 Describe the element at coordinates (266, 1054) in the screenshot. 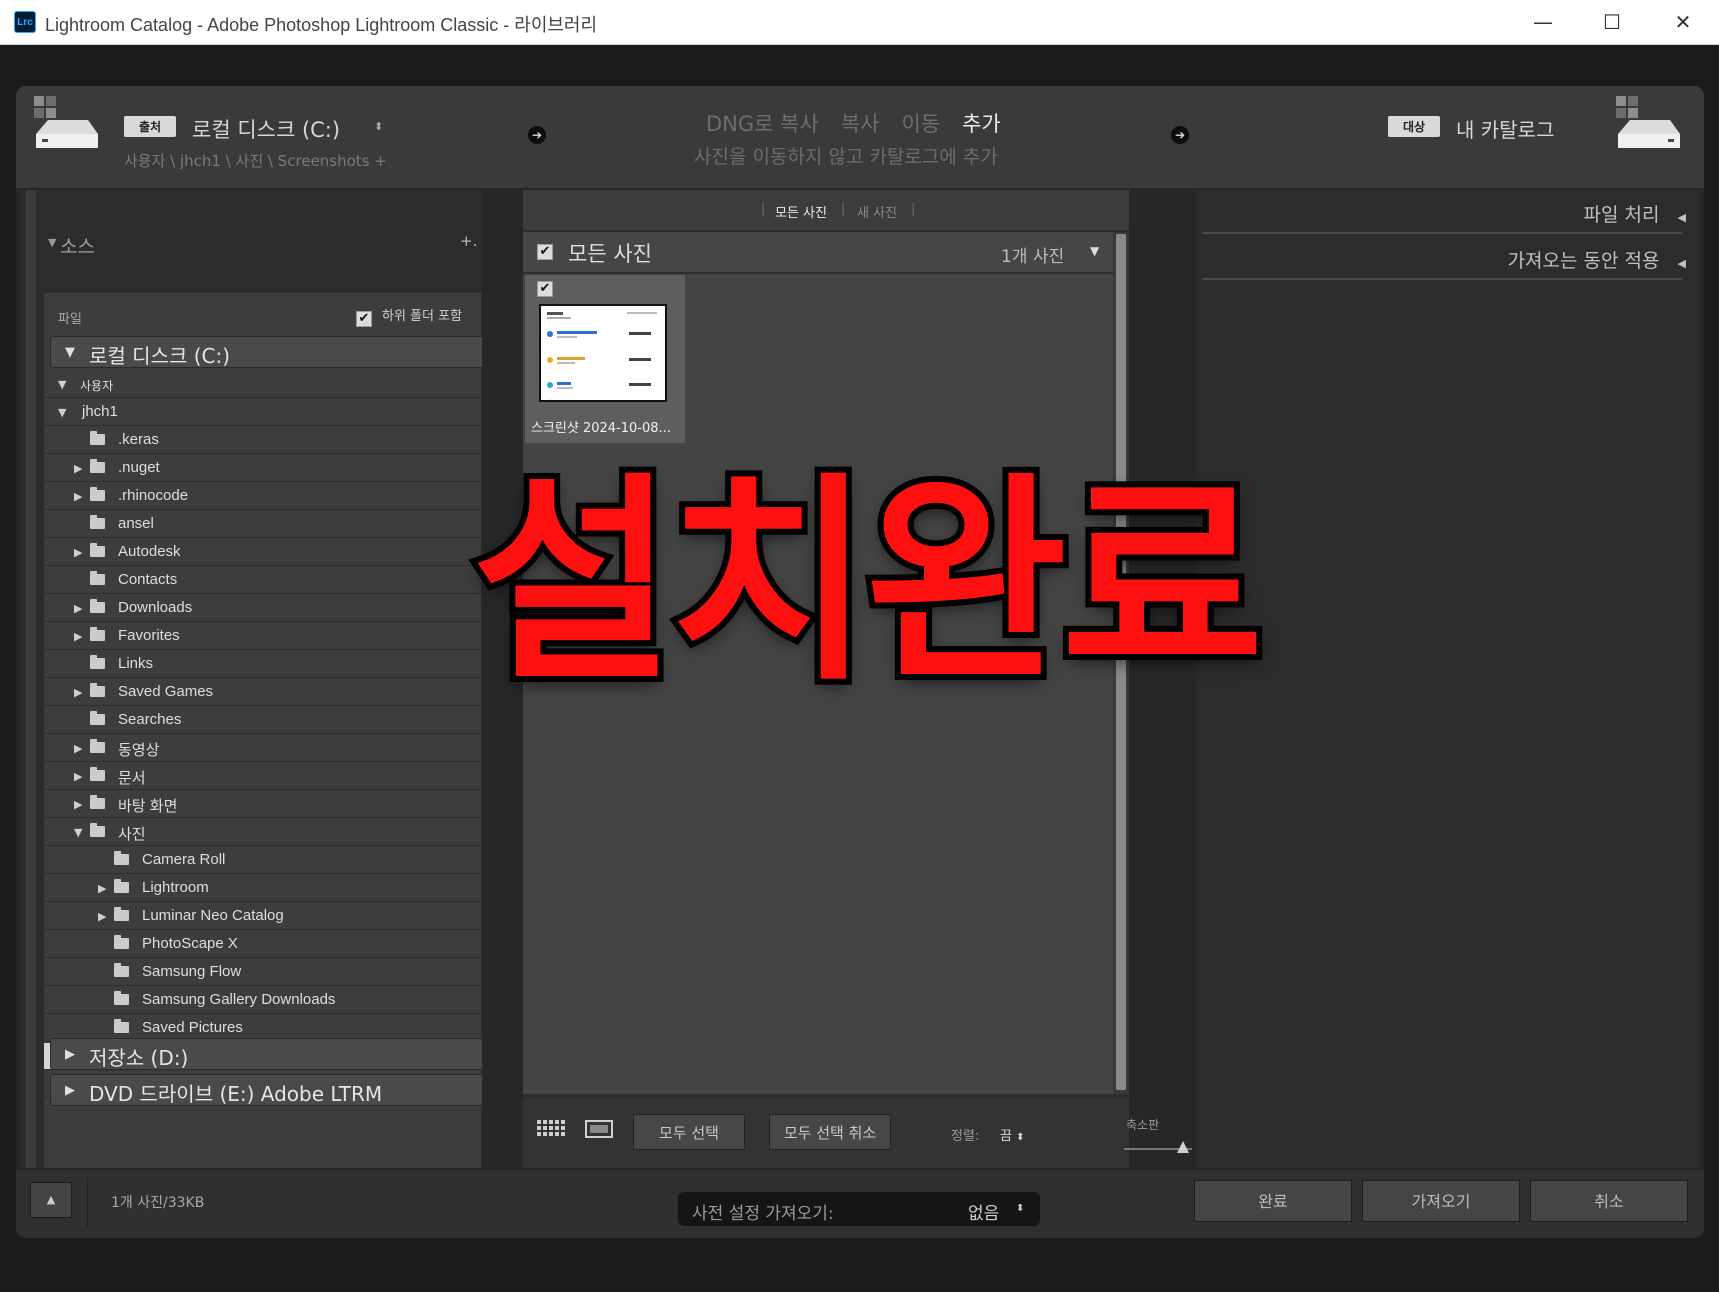

I see `volume-d-drive: ▶ 저장소 (D:)` at that location.